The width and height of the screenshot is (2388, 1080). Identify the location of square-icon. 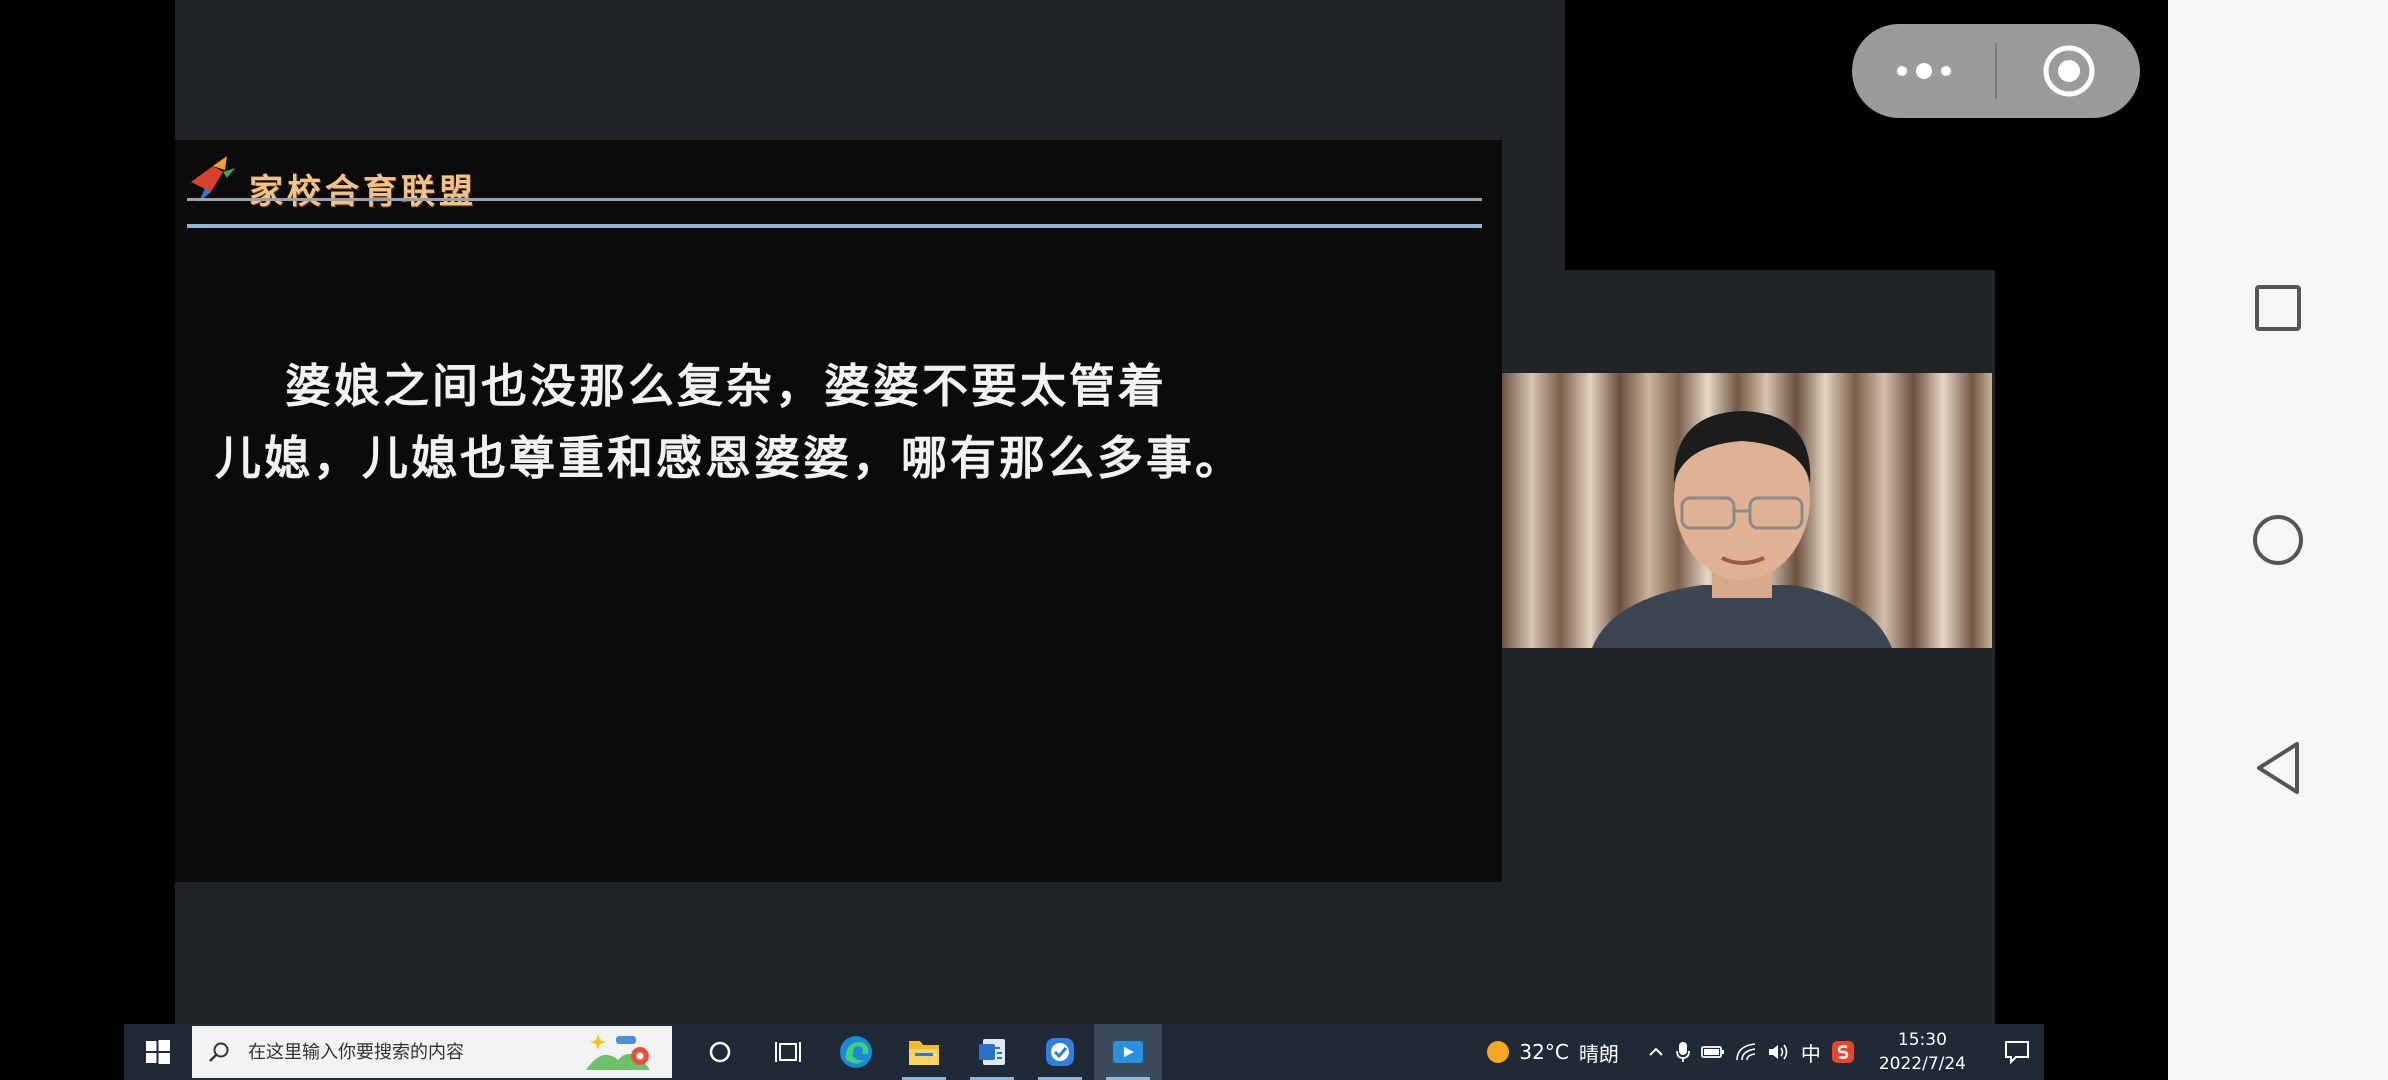
(2278, 308).